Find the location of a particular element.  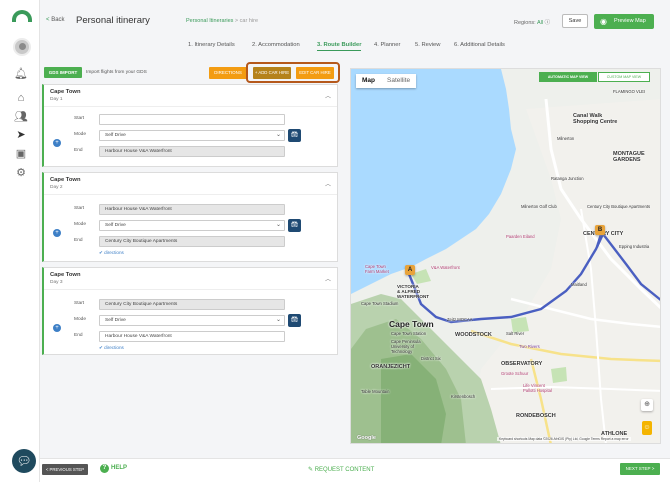

map-marker-b: B is located at coordinates (600, 230).